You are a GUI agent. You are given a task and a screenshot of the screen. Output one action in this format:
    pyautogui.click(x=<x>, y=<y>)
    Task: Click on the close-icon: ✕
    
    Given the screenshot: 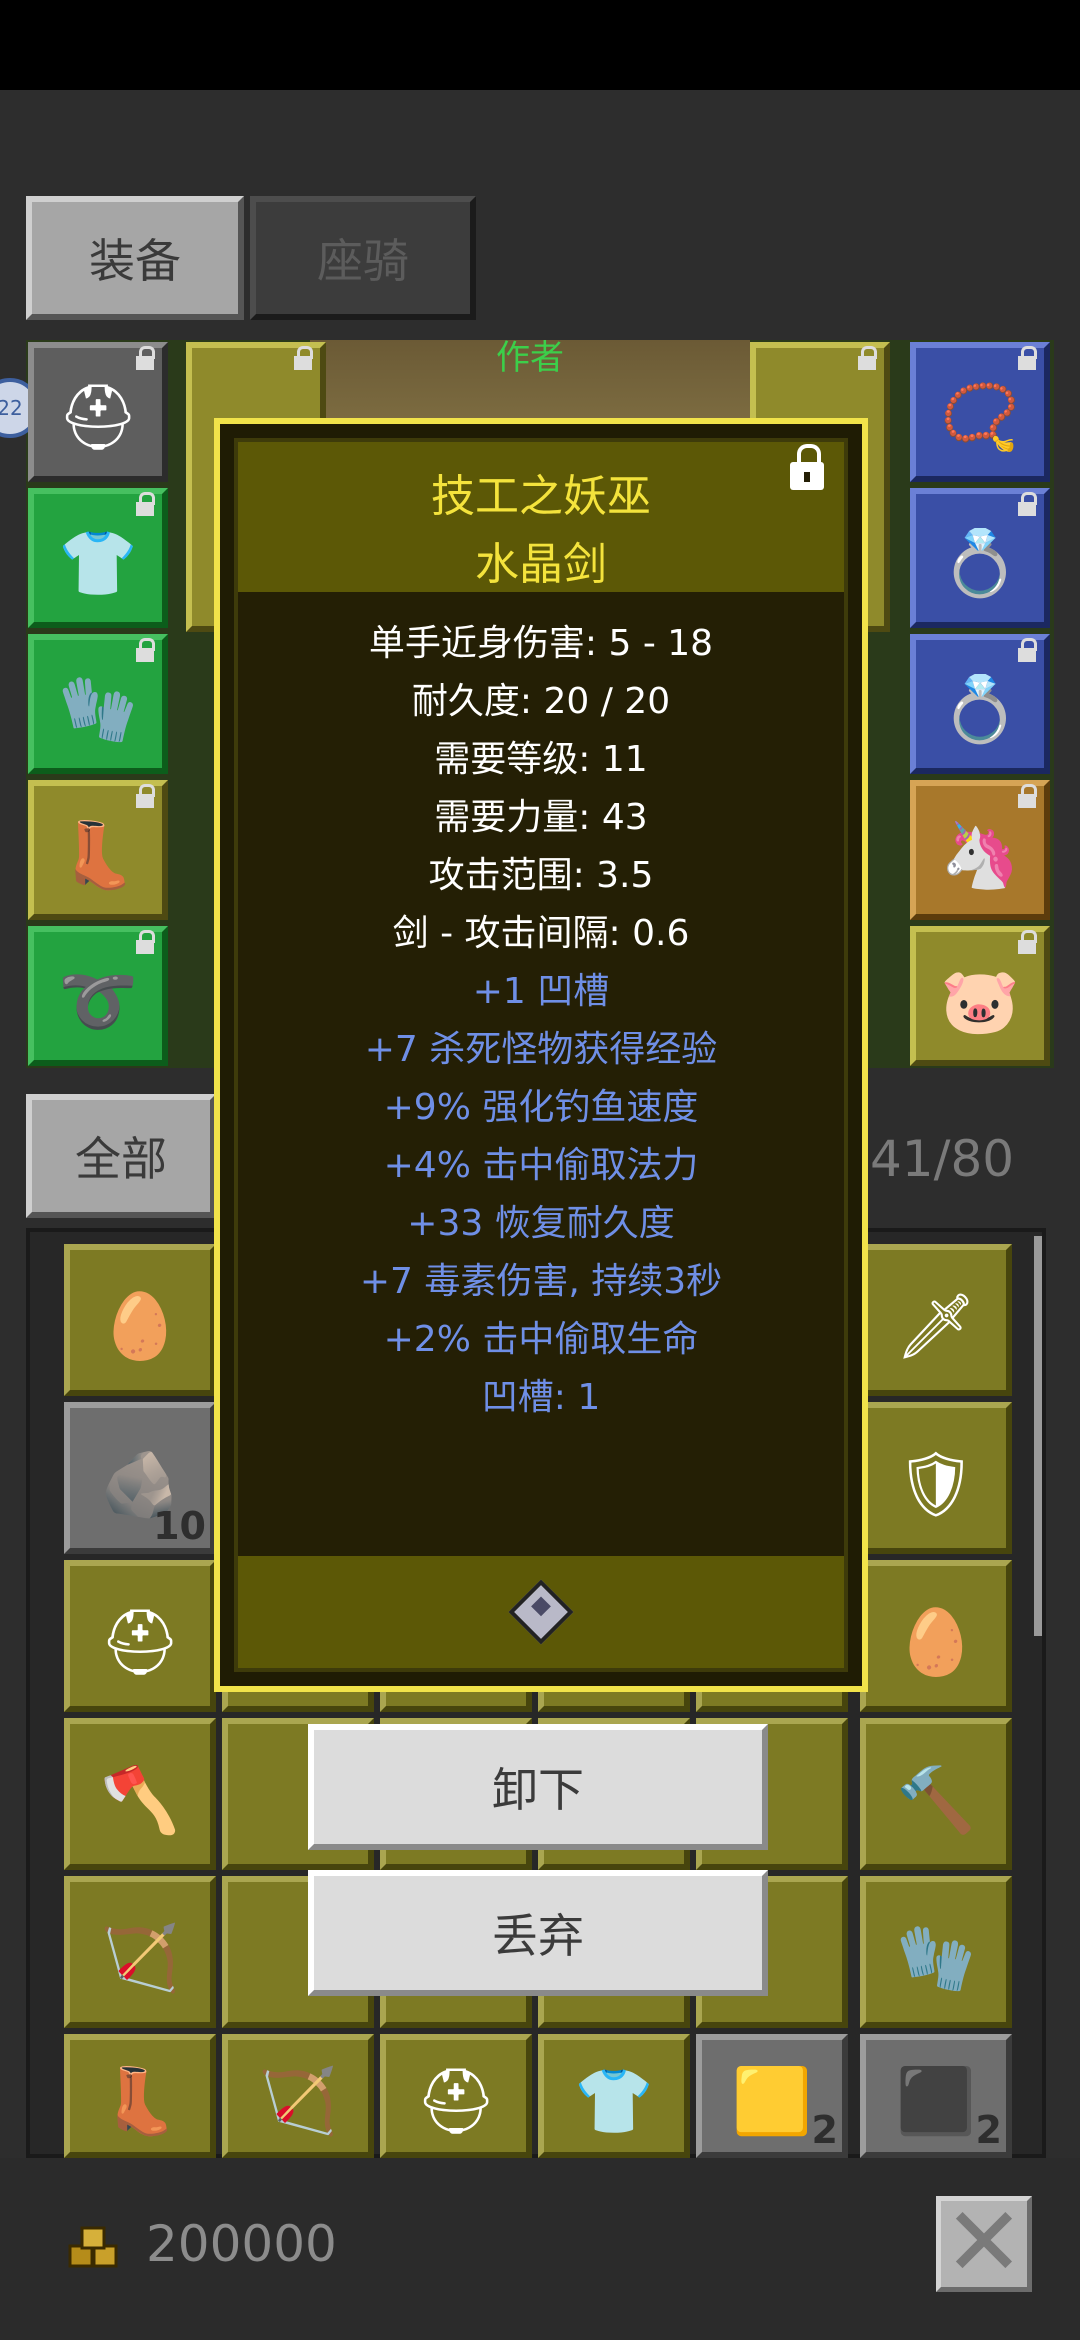 What is the action you would take?
    pyautogui.click(x=984, y=2242)
    